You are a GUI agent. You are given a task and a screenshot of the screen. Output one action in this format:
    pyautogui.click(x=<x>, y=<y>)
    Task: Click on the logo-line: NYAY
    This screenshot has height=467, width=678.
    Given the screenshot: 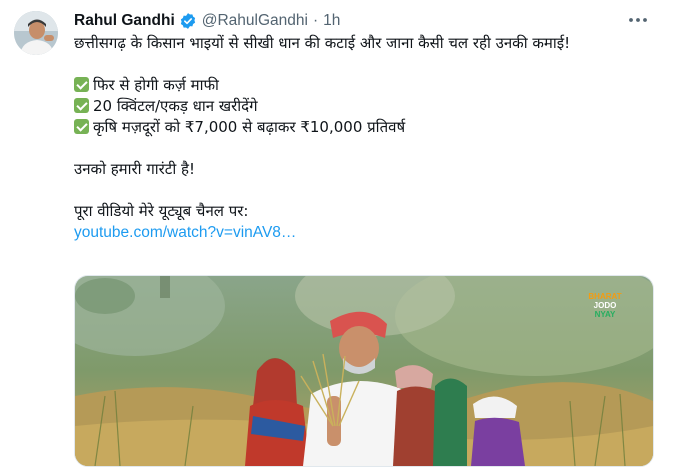 What is the action you would take?
    pyautogui.click(x=605, y=314)
    